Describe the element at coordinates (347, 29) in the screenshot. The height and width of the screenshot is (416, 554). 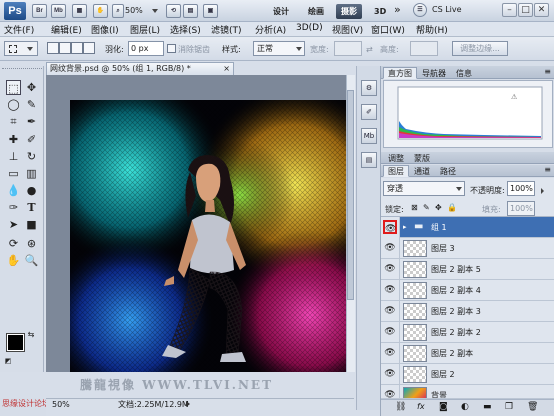
I see `menu-view: 视图(V)` at that location.